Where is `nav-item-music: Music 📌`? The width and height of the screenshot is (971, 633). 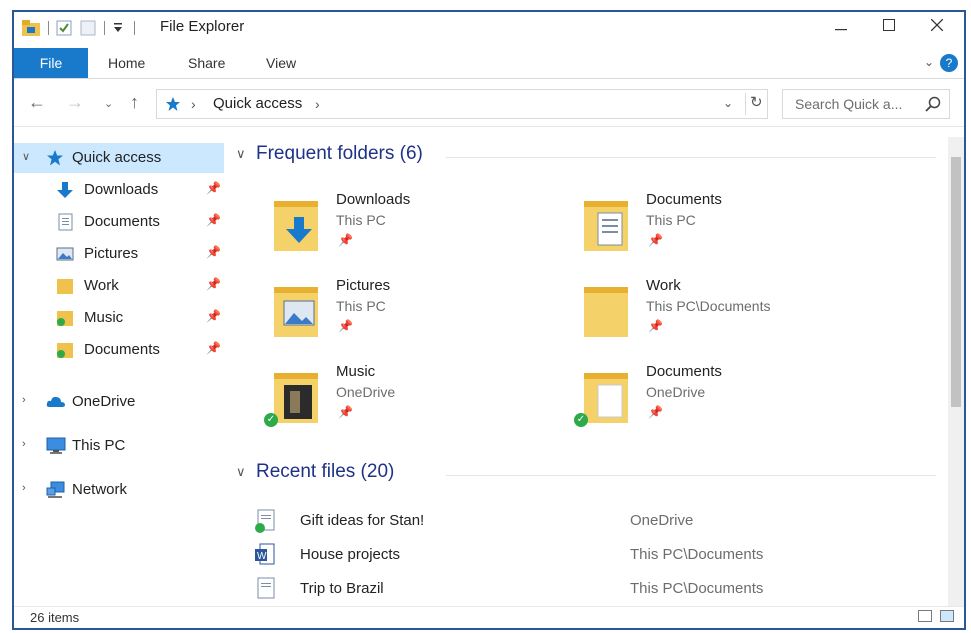 nav-item-music: Music 📌 is located at coordinates (119, 318).